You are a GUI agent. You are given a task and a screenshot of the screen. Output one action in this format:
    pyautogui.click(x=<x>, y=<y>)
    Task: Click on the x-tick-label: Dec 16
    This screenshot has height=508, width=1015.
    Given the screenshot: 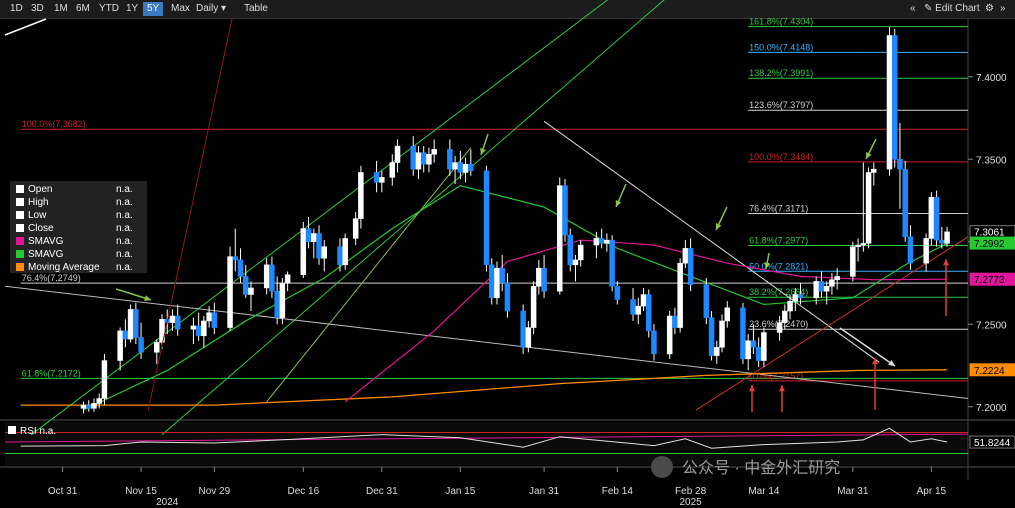 What is the action you would take?
    pyautogui.click(x=303, y=491)
    